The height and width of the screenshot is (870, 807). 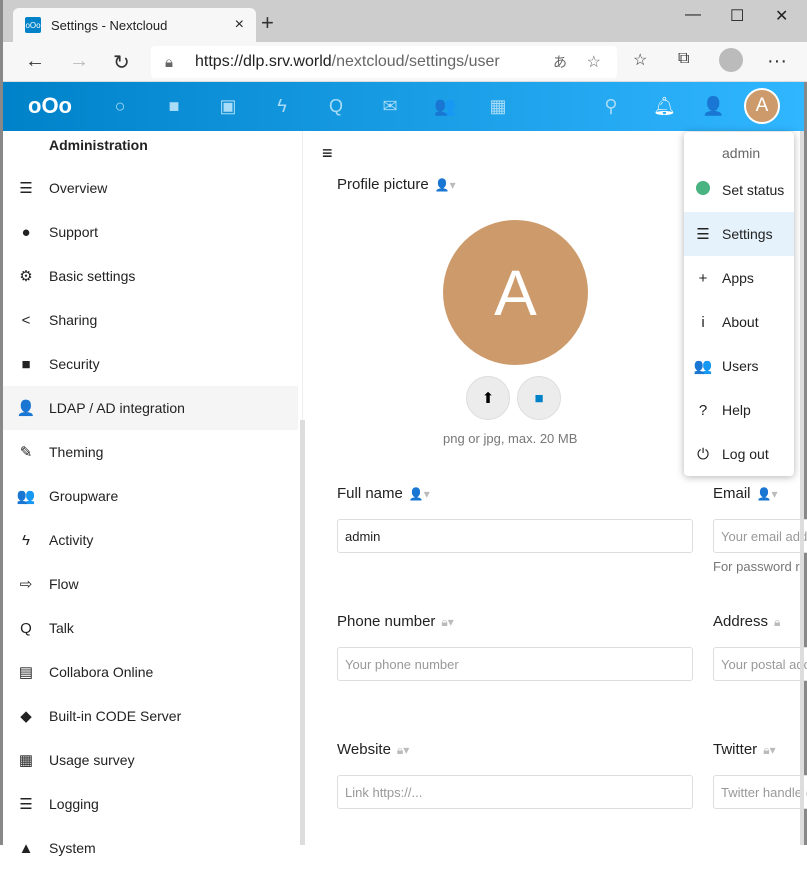 What do you see at coordinates (26, 496) in the screenshot?
I see `users-icon: 👥` at bounding box center [26, 496].